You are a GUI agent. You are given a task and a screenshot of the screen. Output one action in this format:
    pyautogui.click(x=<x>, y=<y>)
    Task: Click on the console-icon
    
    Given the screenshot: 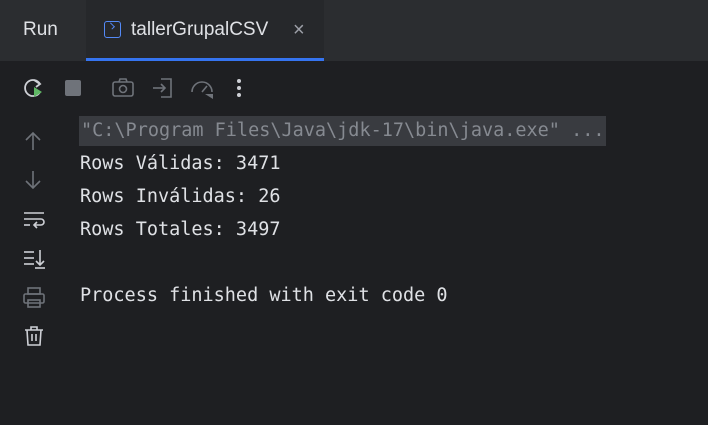 What is the action you would take?
    pyautogui.click(x=112, y=29)
    